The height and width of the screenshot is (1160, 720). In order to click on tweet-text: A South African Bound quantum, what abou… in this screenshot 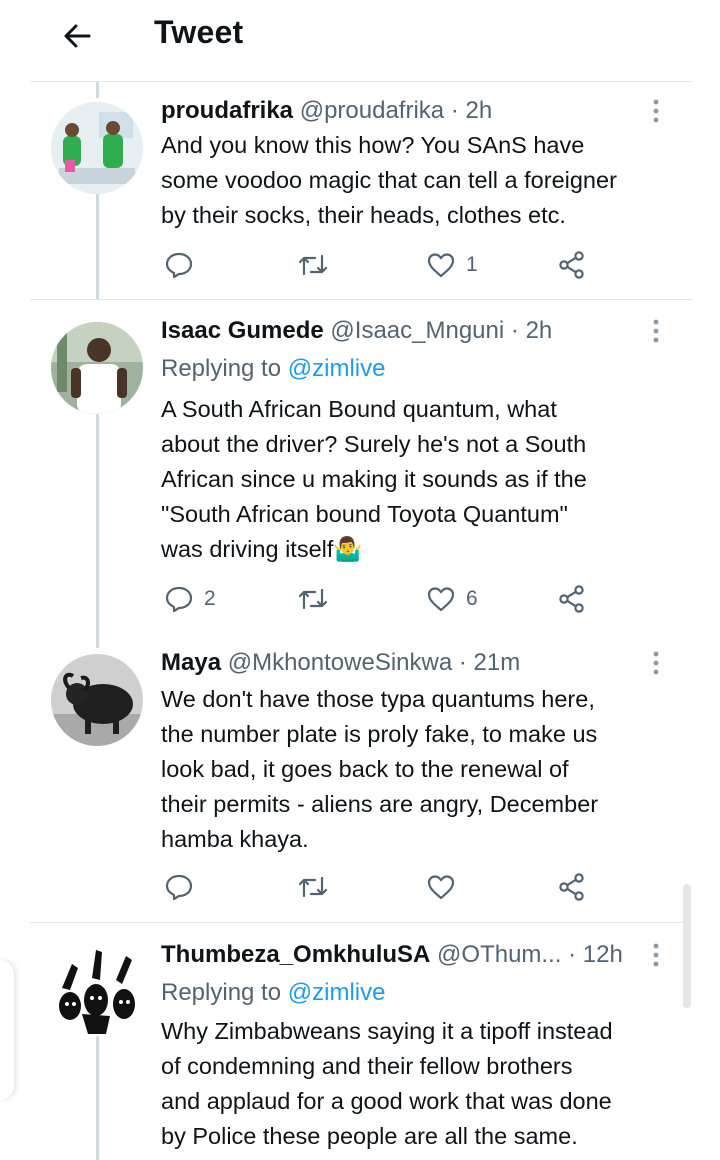, I will do `click(421, 479)`.